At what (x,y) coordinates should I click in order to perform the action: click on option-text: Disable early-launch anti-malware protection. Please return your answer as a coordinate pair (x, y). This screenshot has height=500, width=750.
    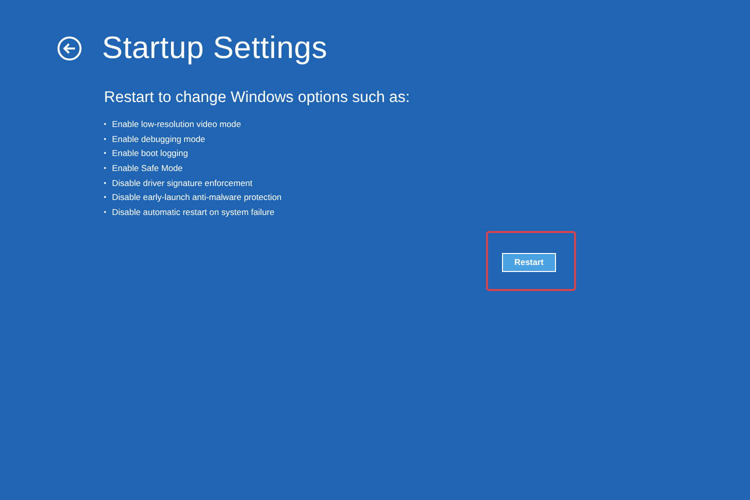
    Looking at the image, I should click on (197, 197).